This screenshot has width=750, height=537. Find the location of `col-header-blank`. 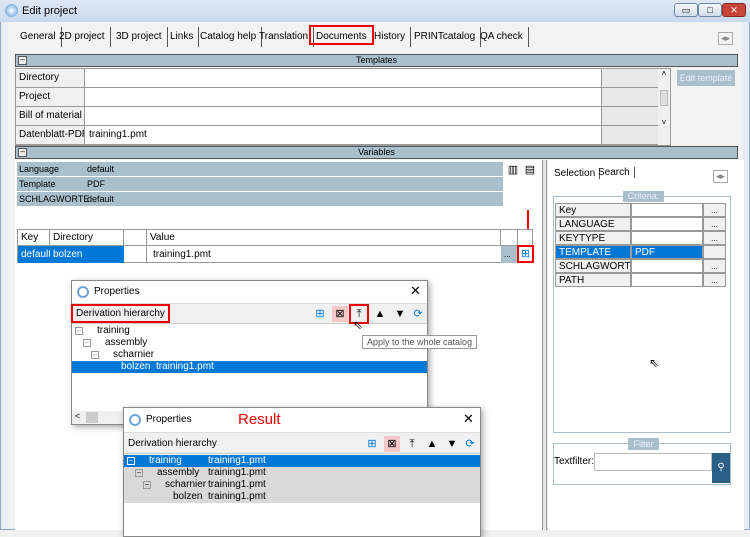

col-header-blank is located at coordinates (135, 237).